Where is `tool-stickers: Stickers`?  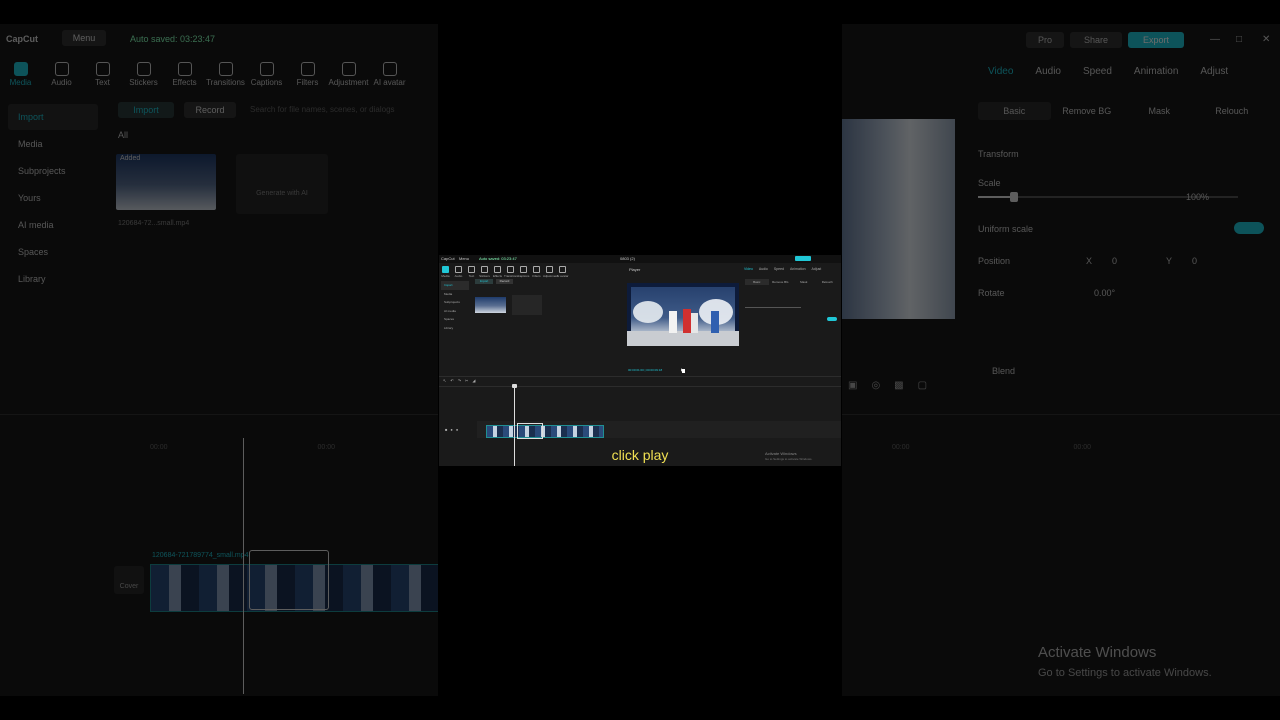 tool-stickers: Stickers is located at coordinates (143, 76).